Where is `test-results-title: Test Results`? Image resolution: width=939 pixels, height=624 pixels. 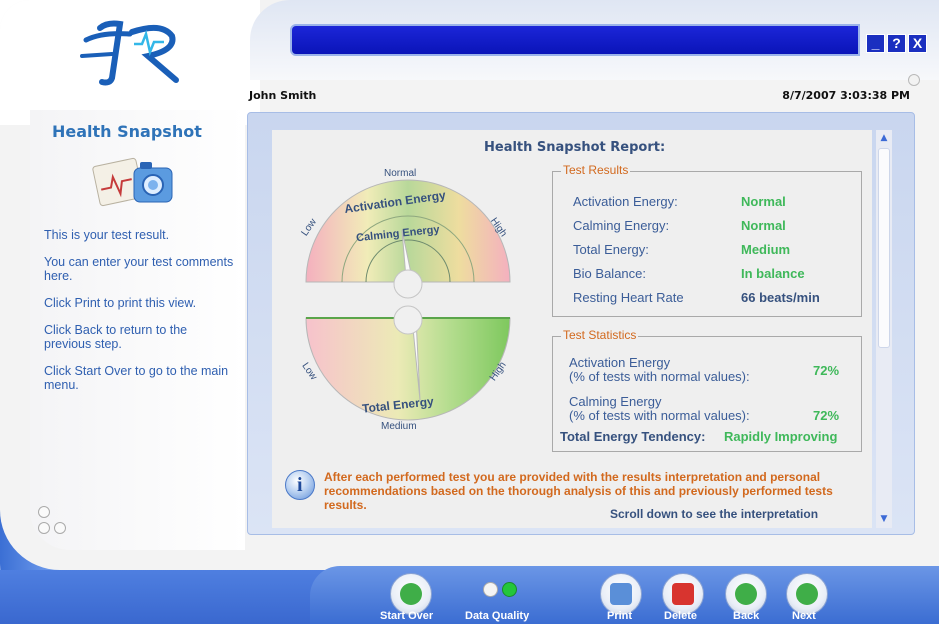 test-results-title: Test Results is located at coordinates (596, 170).